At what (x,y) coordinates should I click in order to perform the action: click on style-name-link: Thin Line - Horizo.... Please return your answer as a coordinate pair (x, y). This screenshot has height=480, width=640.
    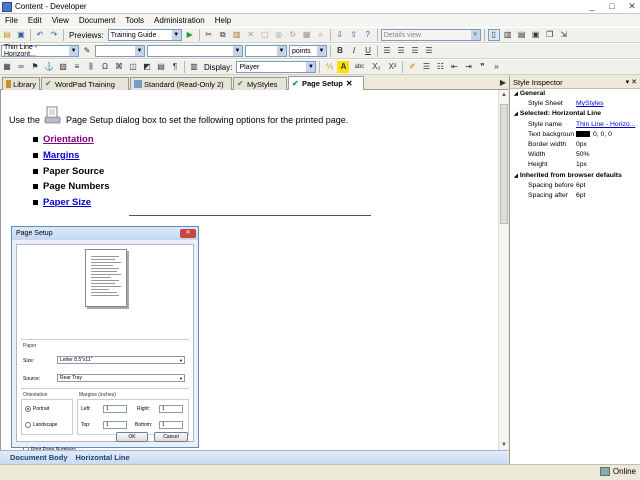
    Looking at the image, I should click on (608, 125).